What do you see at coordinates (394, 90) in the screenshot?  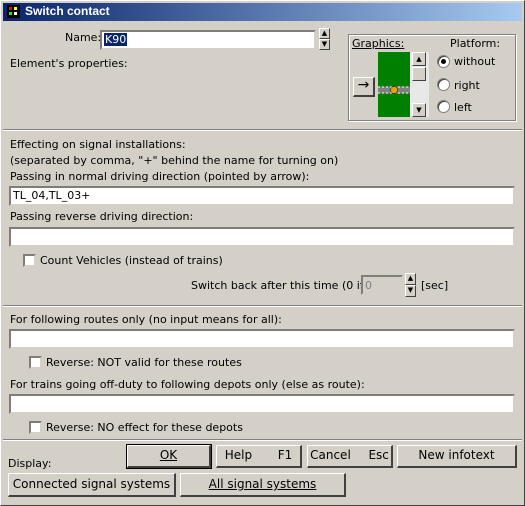 I see `track-switch-contact-icon` at bounding box center [394, 90].